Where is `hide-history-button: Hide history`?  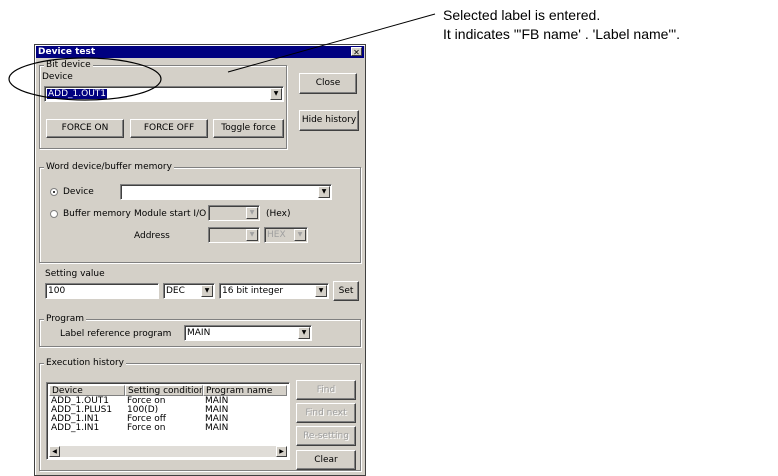
hide-history-button: Hide history is located at coordinates (329, 120).